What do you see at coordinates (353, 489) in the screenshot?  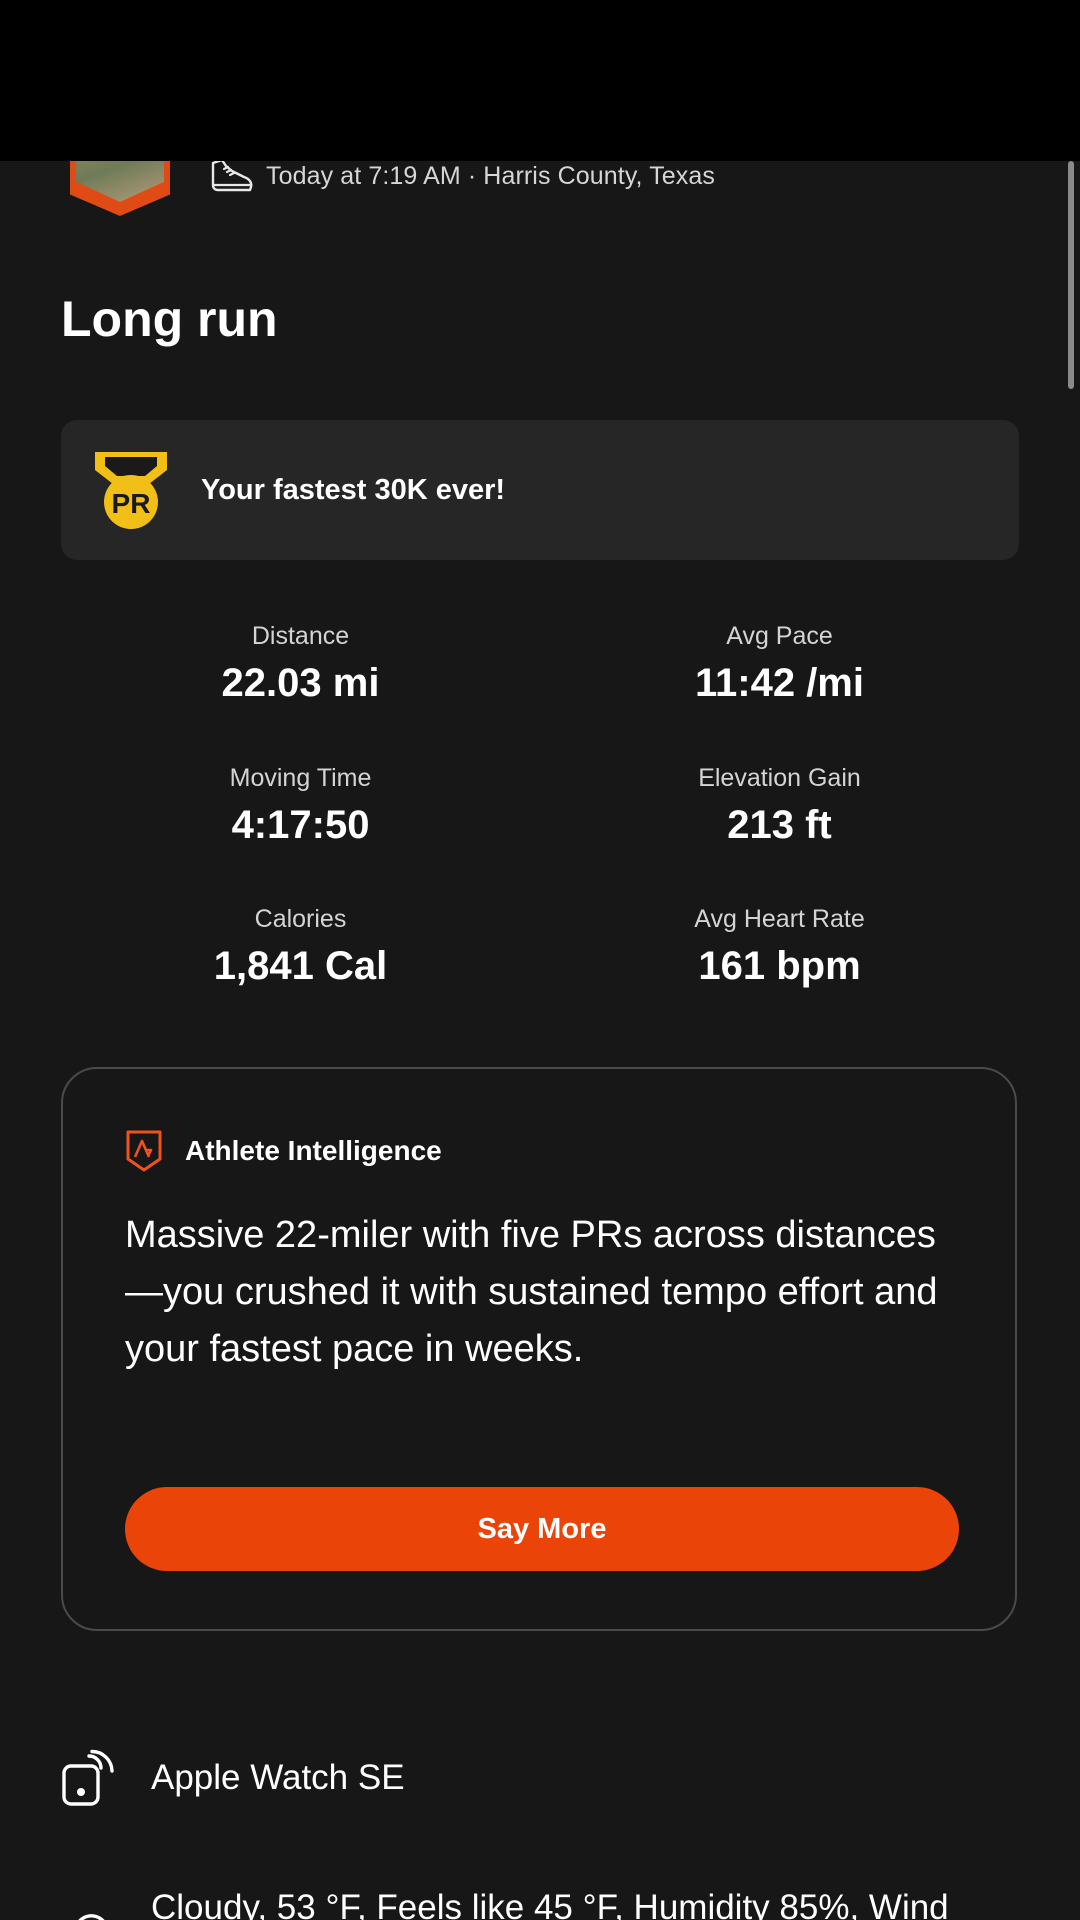 I see `pr-text: Your fastest 30K ever!` at bounding box center [353, 489].